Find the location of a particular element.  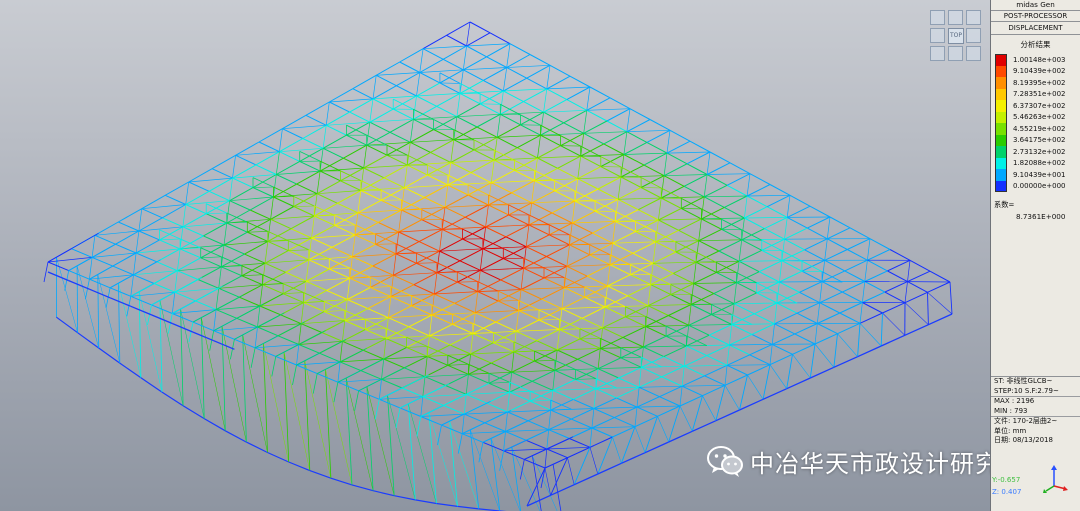

legend-value: 4.55219e+002 is located at coordinates (1039, 128).